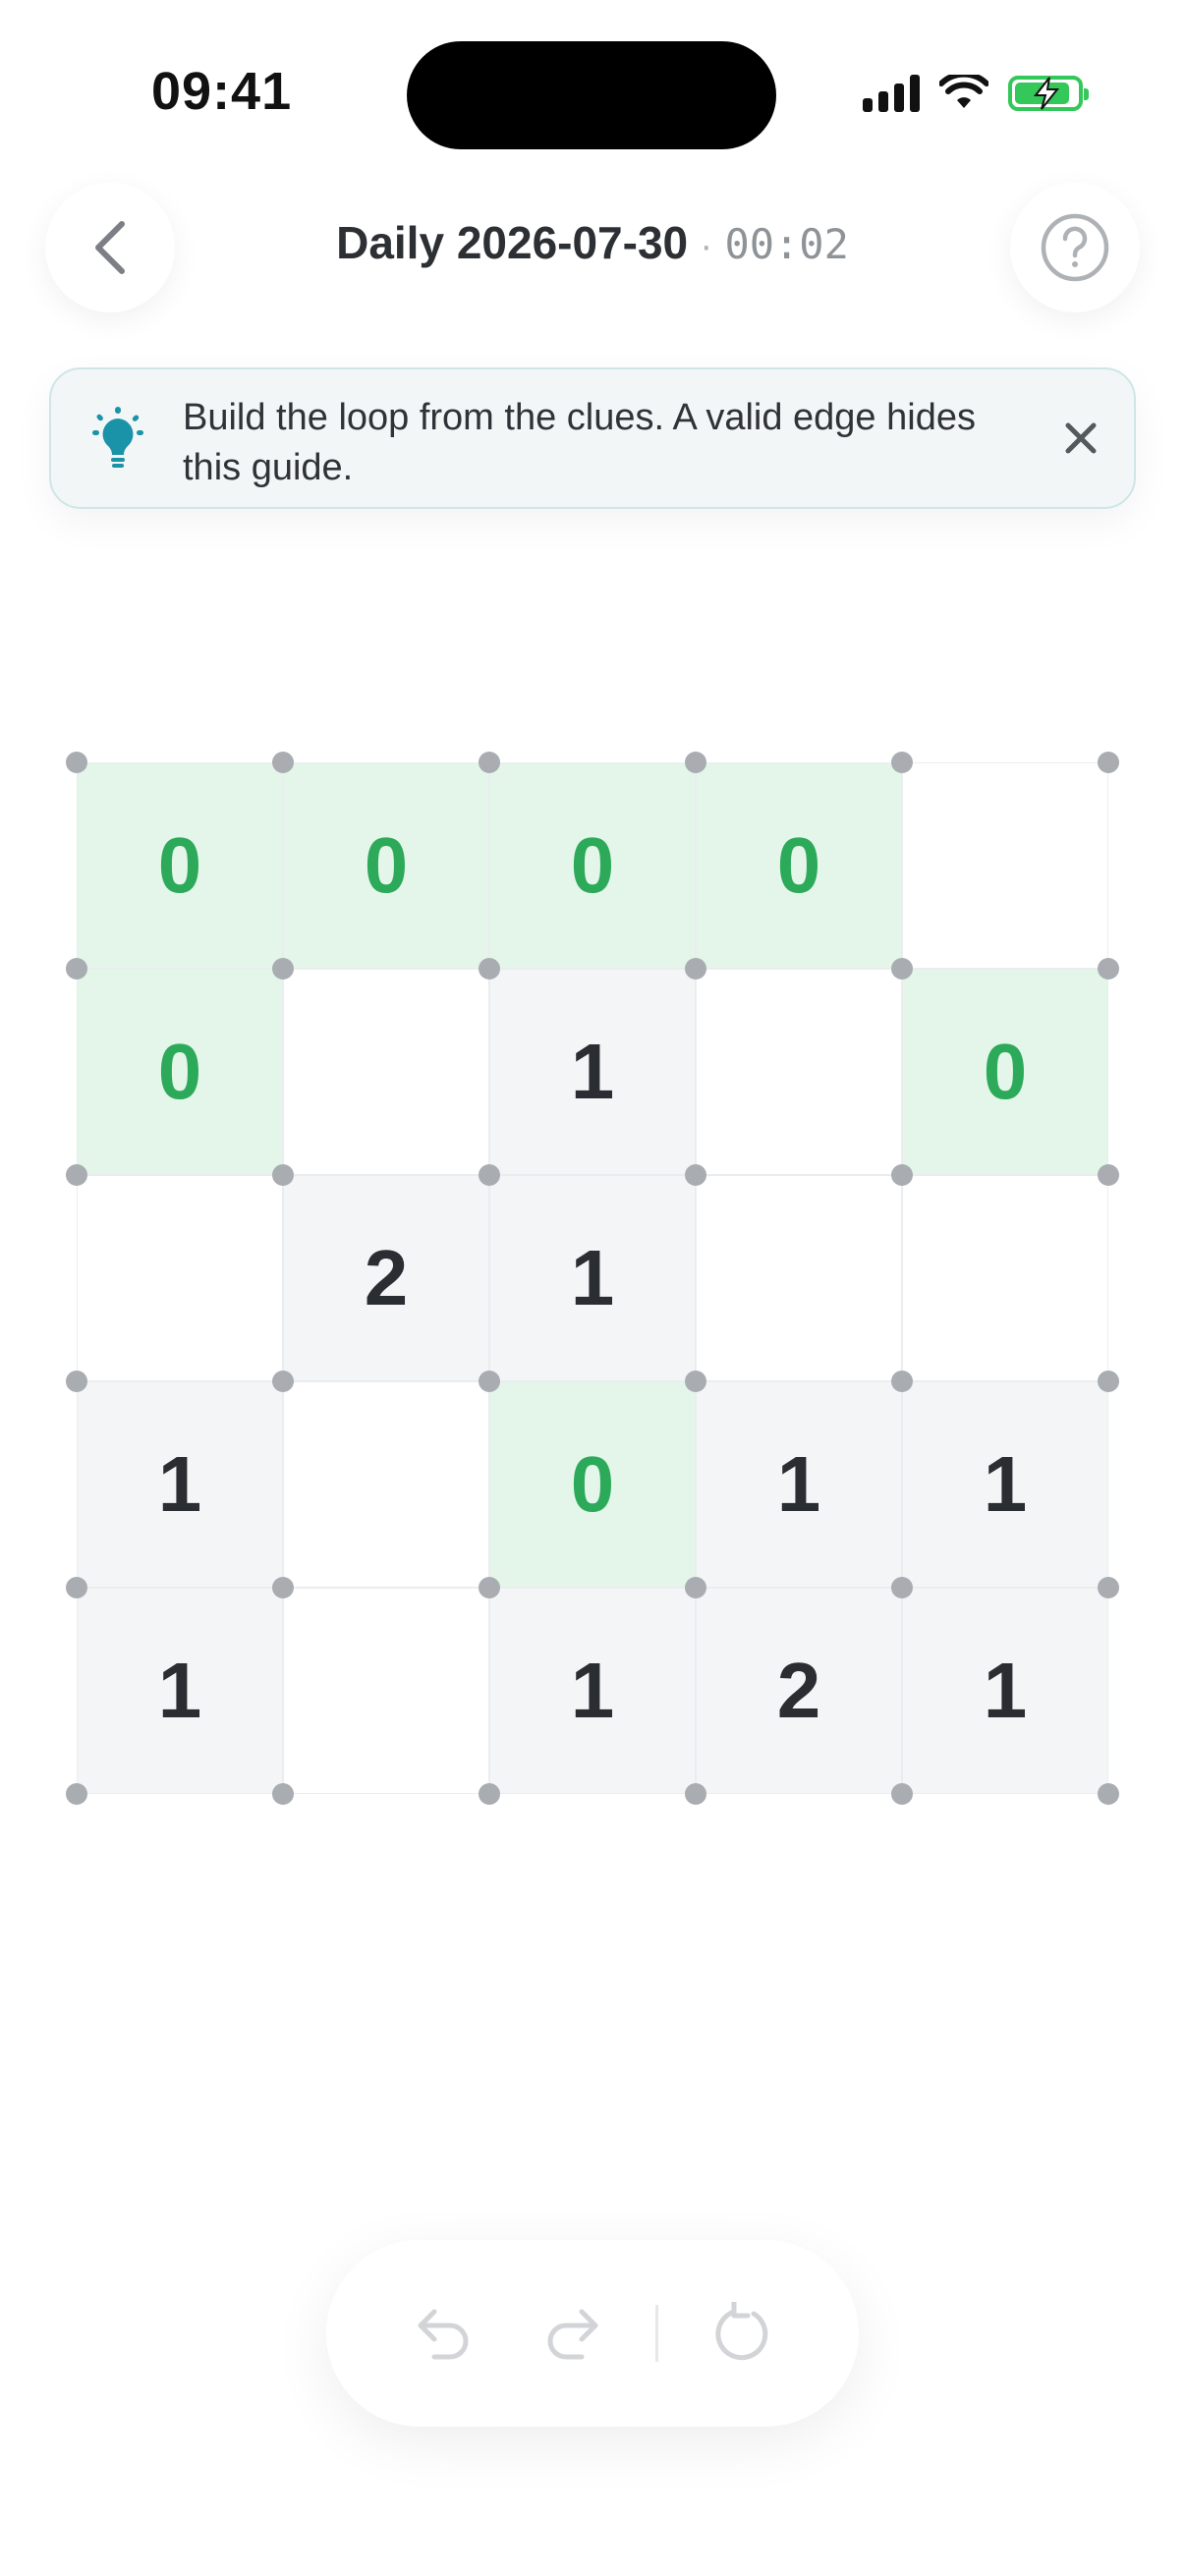  What do you see at coordinates (1005, 865) in the screenshot?
I see `grid-cell-r0-c4` at bounding box center [1005, 865].